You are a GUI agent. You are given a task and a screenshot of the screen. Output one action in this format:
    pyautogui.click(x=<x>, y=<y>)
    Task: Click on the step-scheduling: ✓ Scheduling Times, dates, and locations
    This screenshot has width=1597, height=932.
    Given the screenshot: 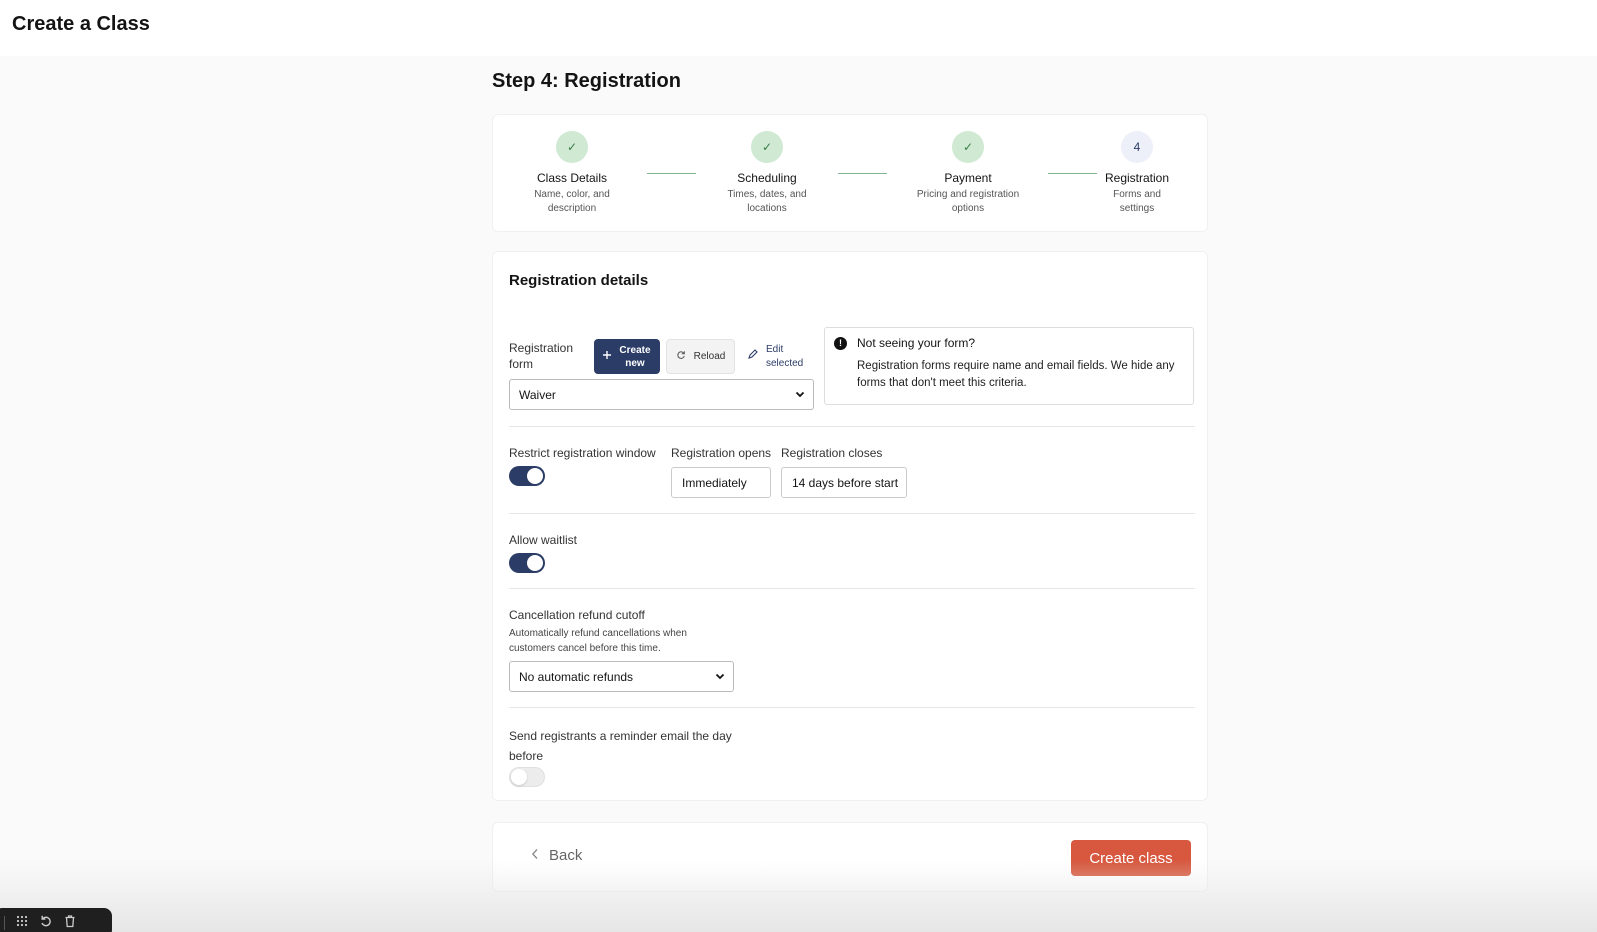 What is the action you would take?
    pyautogui.click(x=767, y=173)
    